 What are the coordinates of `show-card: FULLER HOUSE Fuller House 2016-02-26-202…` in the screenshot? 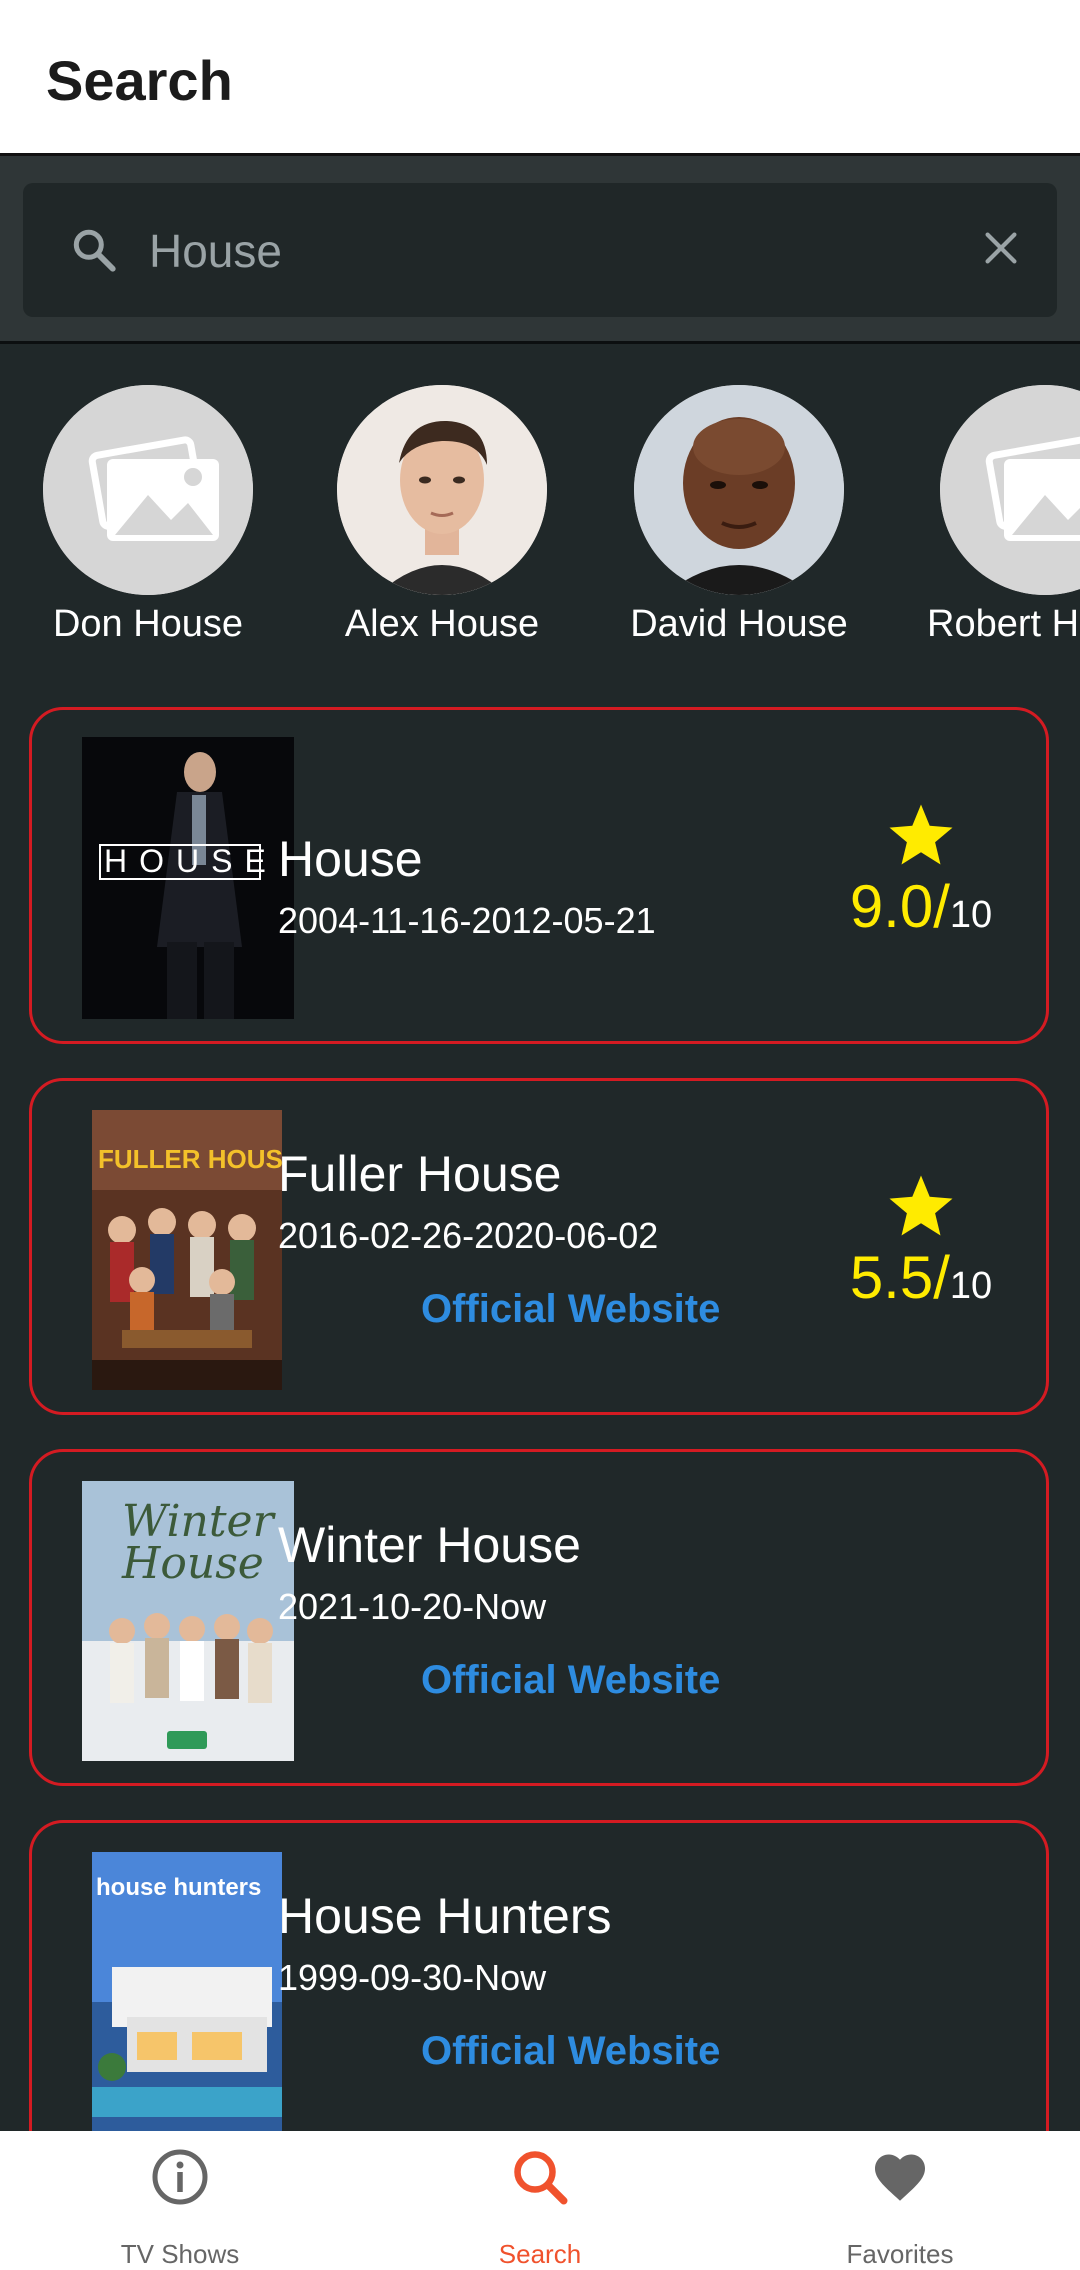 It's located at (539, 1246).